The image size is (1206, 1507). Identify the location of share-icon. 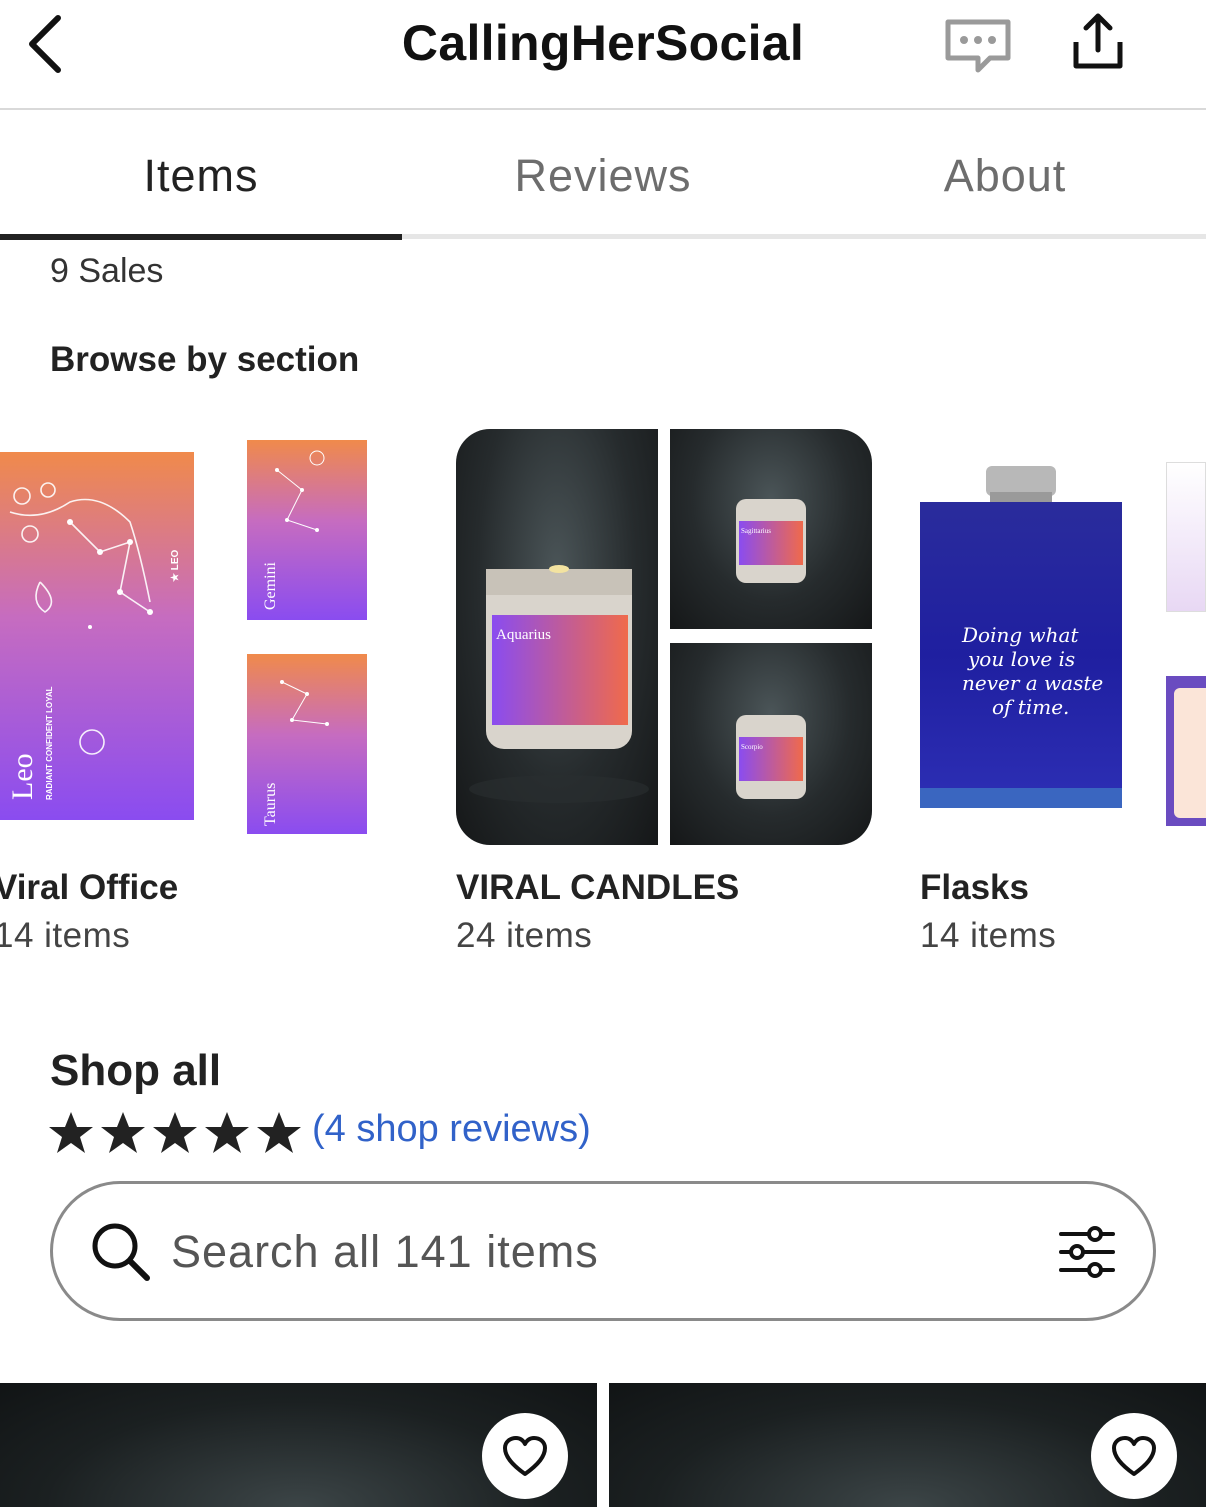
(1098, 41).